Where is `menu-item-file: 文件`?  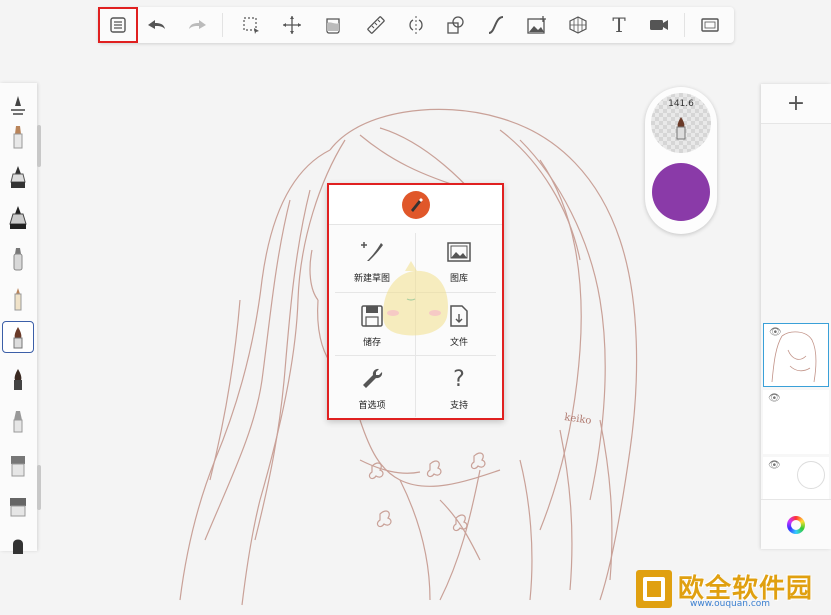 menu-item-file: 文件 is located at coordinates (459, 325).